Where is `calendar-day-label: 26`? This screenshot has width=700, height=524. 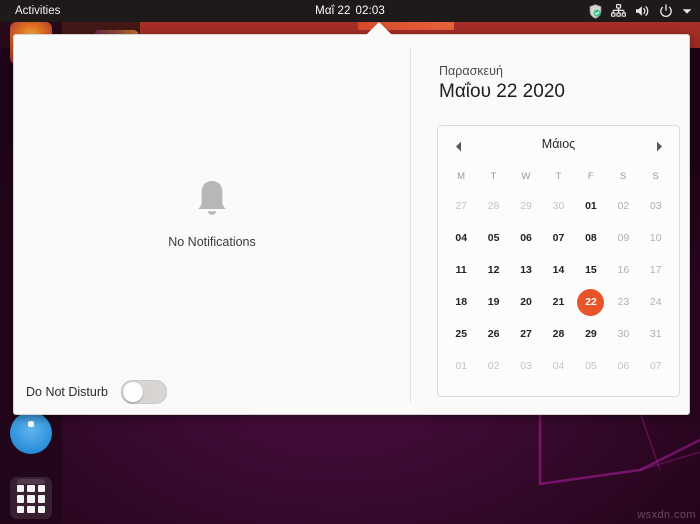 calendar-day-label: 26 is located at coordinates (493, 334).